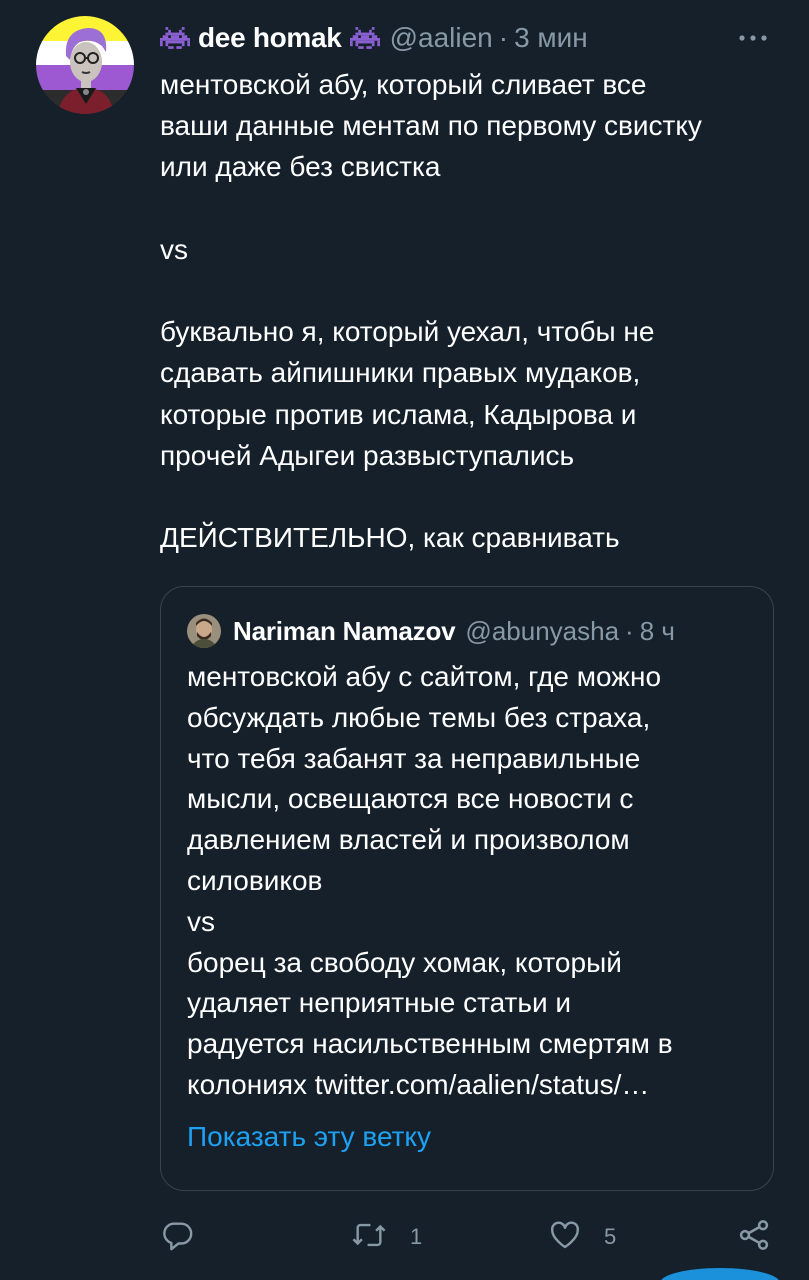 This screenshot has height=1280, width=809. What do you see at coordinates (720, 1274) in the screenshot?
I see `compose-button-edge` at bounding box center [720, 1274].